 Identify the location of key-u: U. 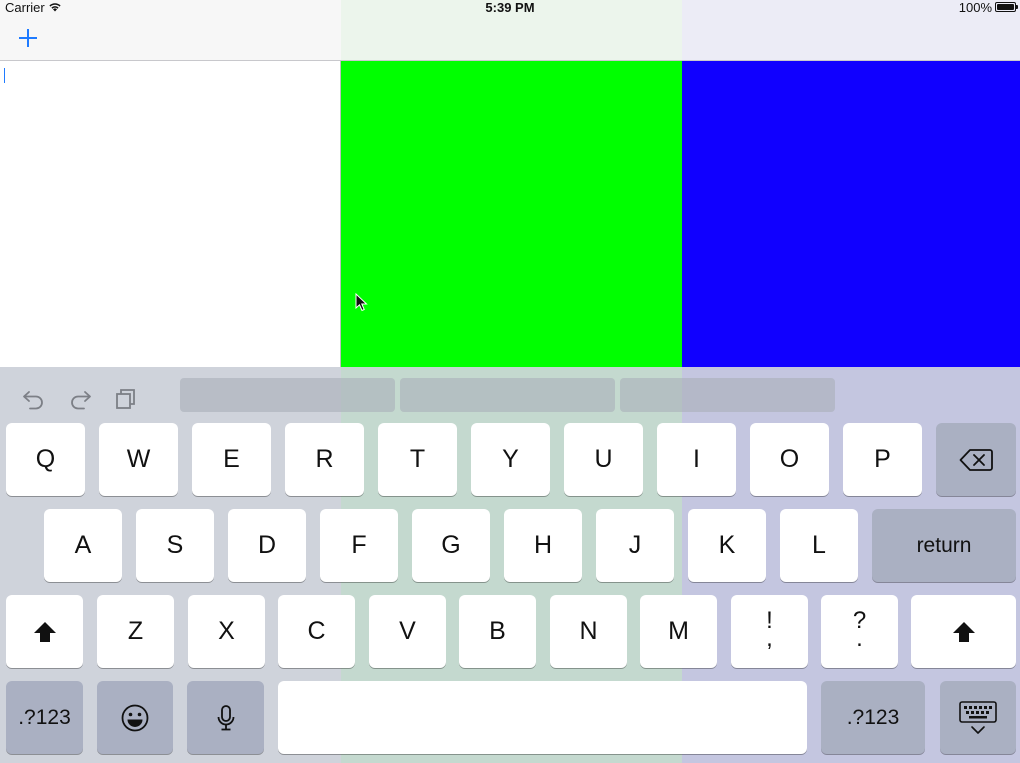
(603, 459).